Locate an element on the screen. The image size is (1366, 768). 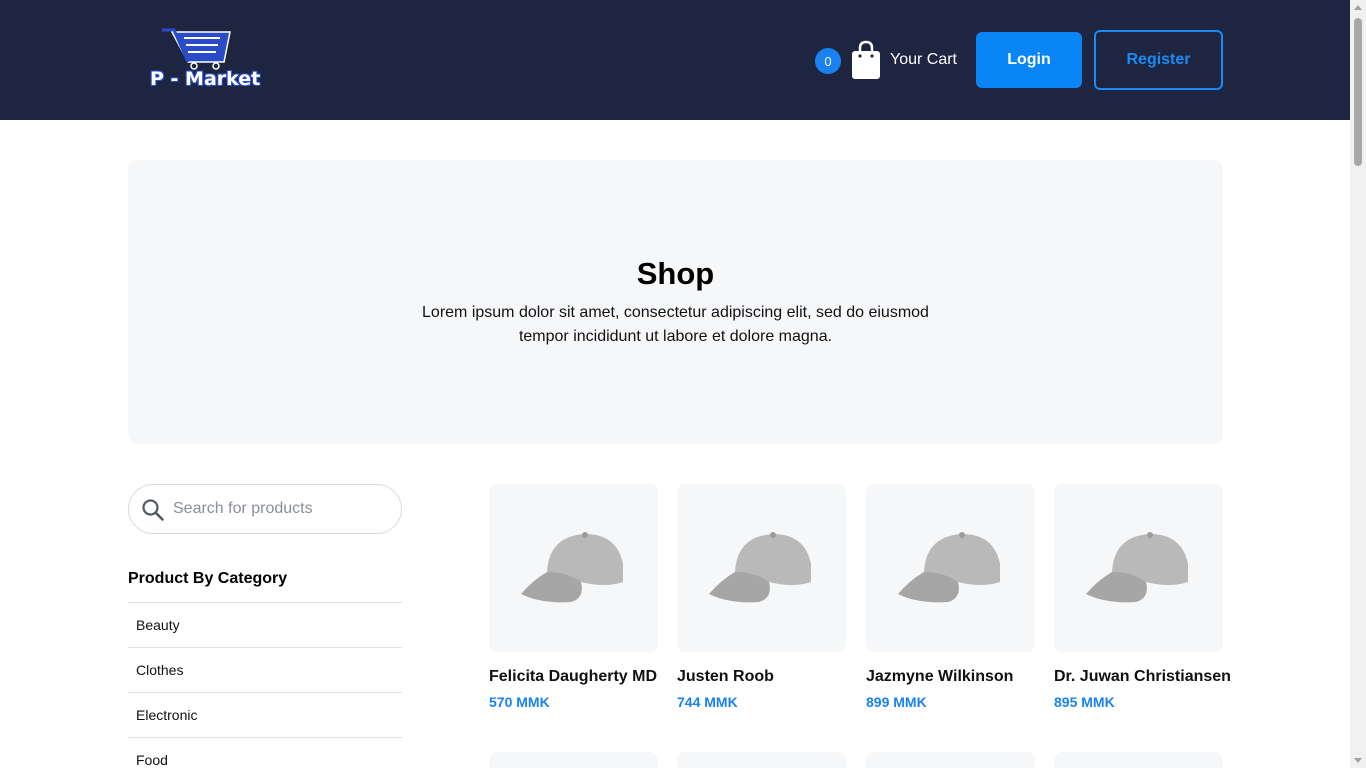
product-card: Dr. Juwan Christiansen 895 MMK is located at coordinates (1142, 597).